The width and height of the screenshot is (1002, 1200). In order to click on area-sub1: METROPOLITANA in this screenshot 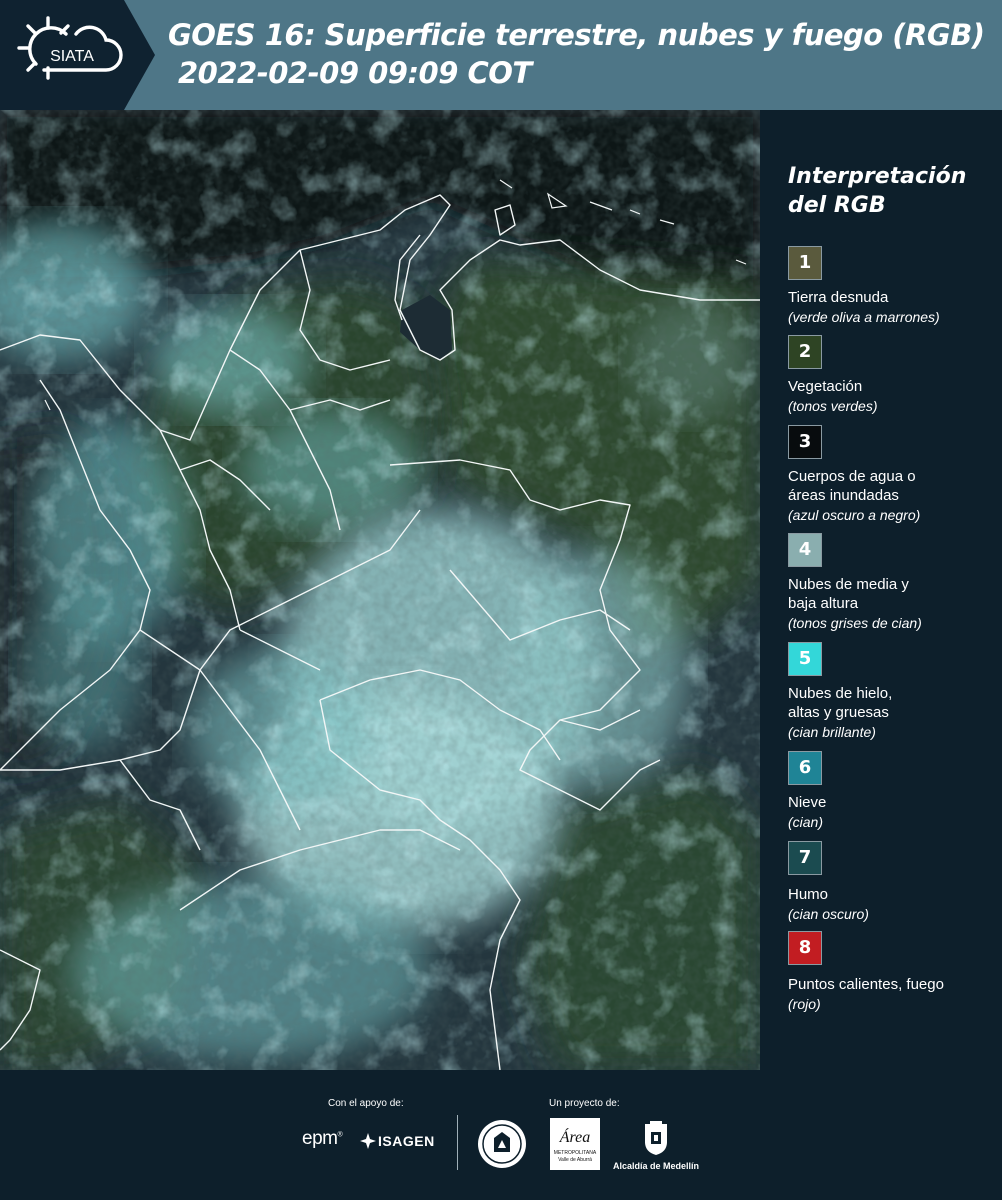, I will do `click(575, 1153)`.